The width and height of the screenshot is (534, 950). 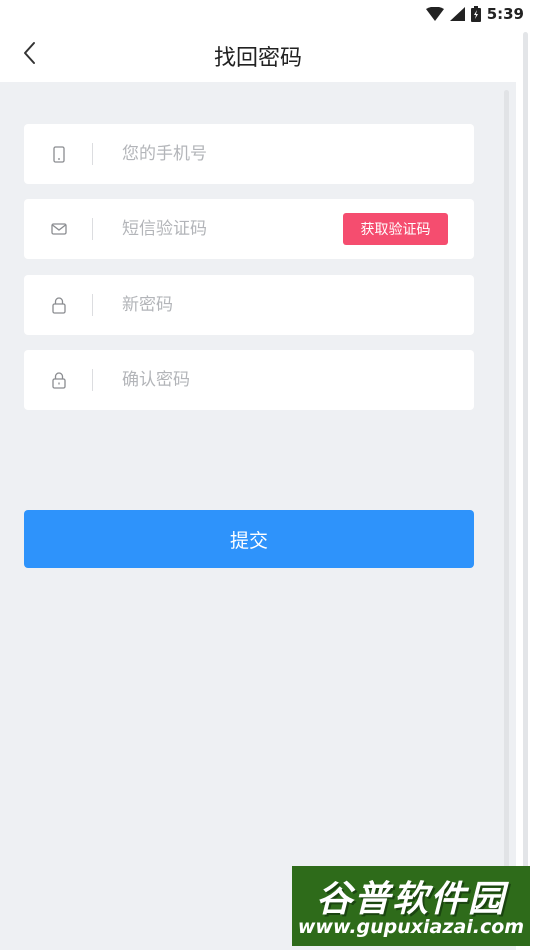 What do you see at coordinates (506, 485) in the screenshot?
I see `content-scrollbar` at bounding box center [506, 485].